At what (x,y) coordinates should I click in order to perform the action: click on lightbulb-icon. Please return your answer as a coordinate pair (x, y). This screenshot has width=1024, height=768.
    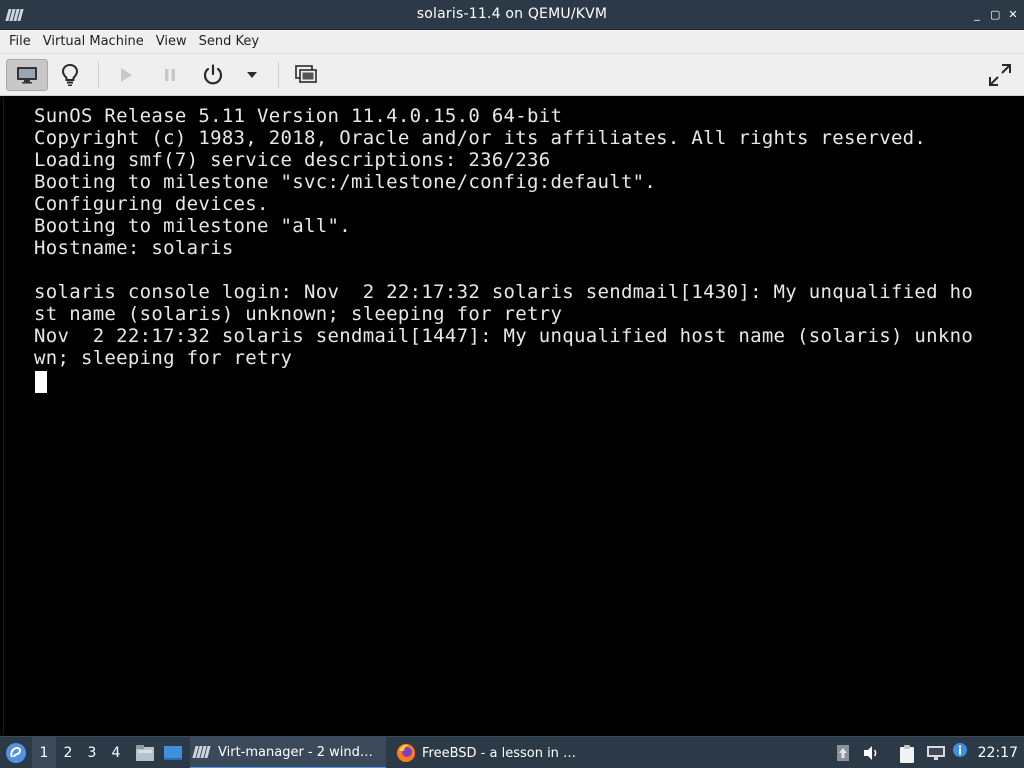
    Looking at the image, I should click on (70, 74).